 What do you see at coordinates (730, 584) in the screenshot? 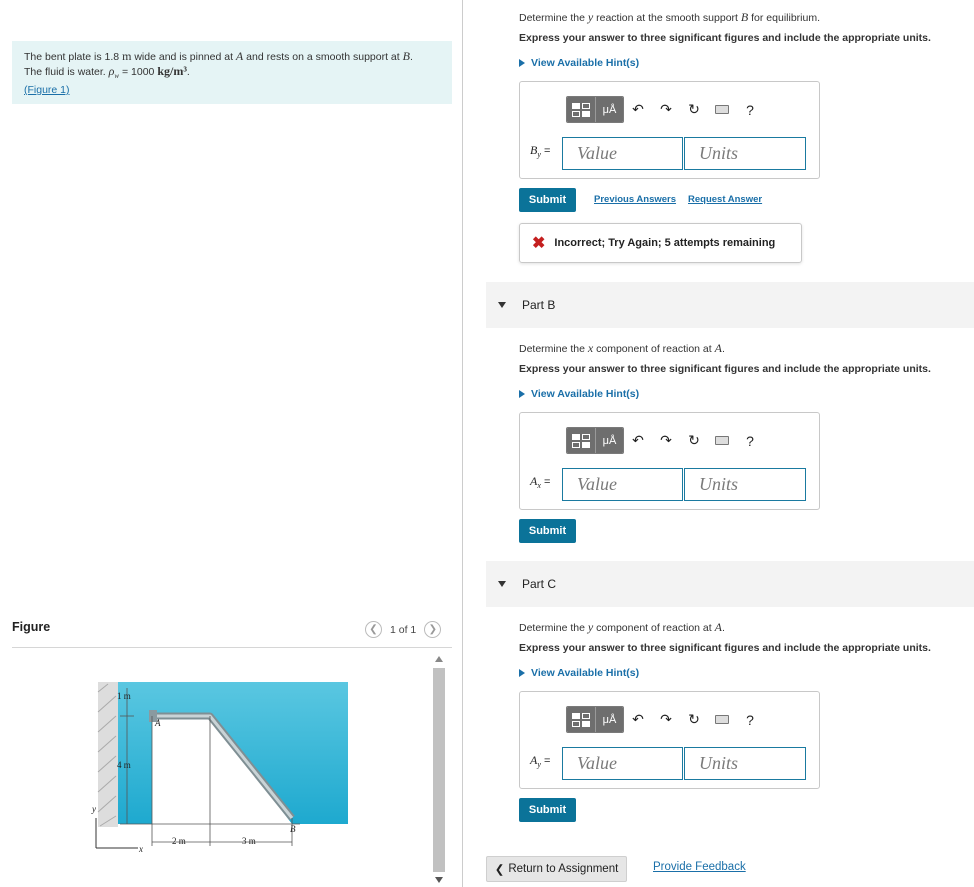
I see `part-c-header: Part C` at bounding box center [730, 584].